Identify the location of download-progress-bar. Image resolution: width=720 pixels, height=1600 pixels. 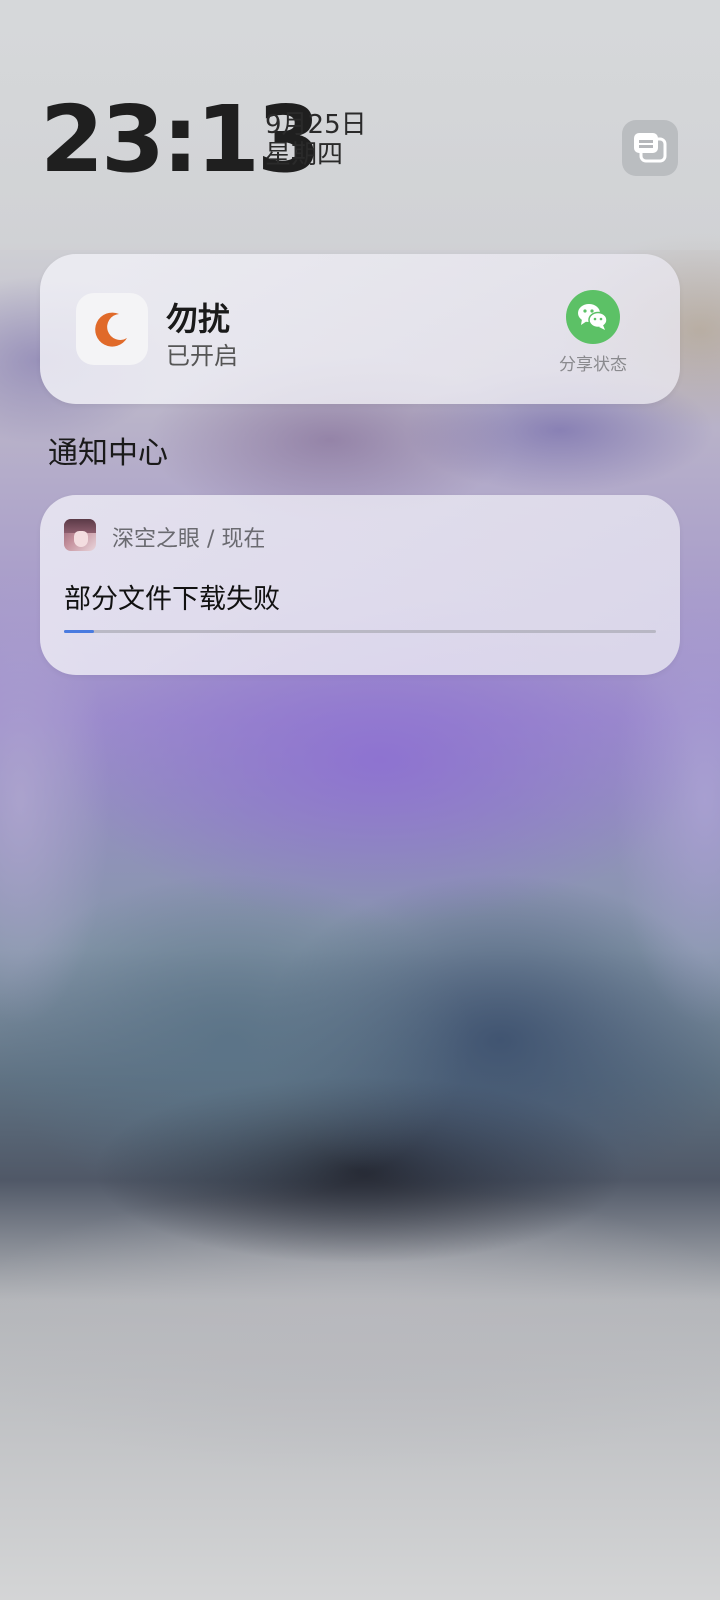
(360, 631).